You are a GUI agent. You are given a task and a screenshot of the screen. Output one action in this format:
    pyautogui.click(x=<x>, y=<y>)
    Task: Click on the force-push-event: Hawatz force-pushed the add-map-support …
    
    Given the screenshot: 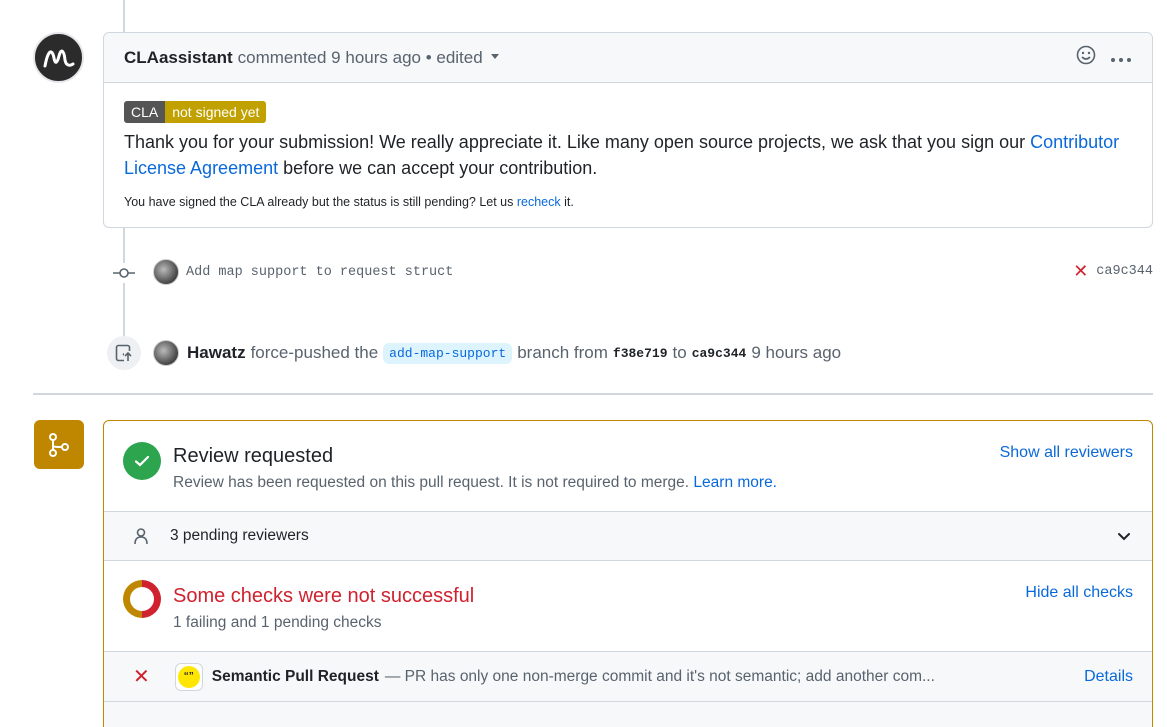 What is the action you would take?
    pyautogui.click(x=497, y=353)
    